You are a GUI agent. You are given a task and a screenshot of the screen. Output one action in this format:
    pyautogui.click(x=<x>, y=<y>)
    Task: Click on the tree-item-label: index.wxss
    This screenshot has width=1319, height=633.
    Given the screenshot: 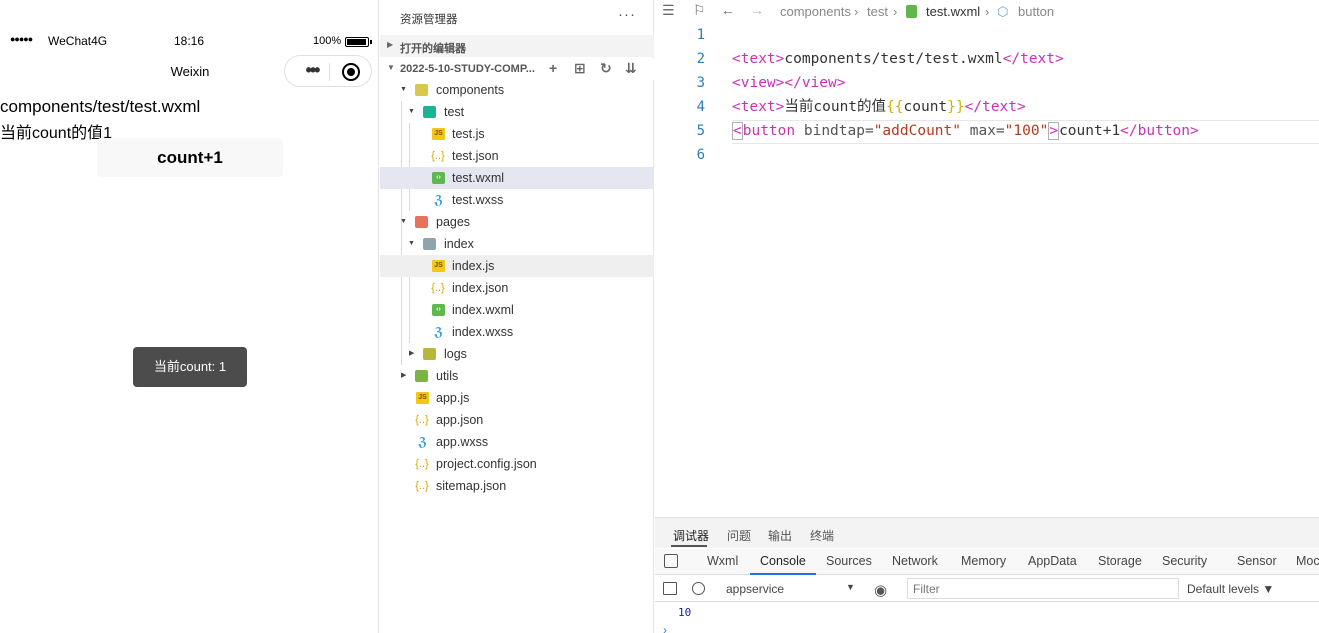 What is the action you would take?
    pyautogui.click(x=483, y=332)
    